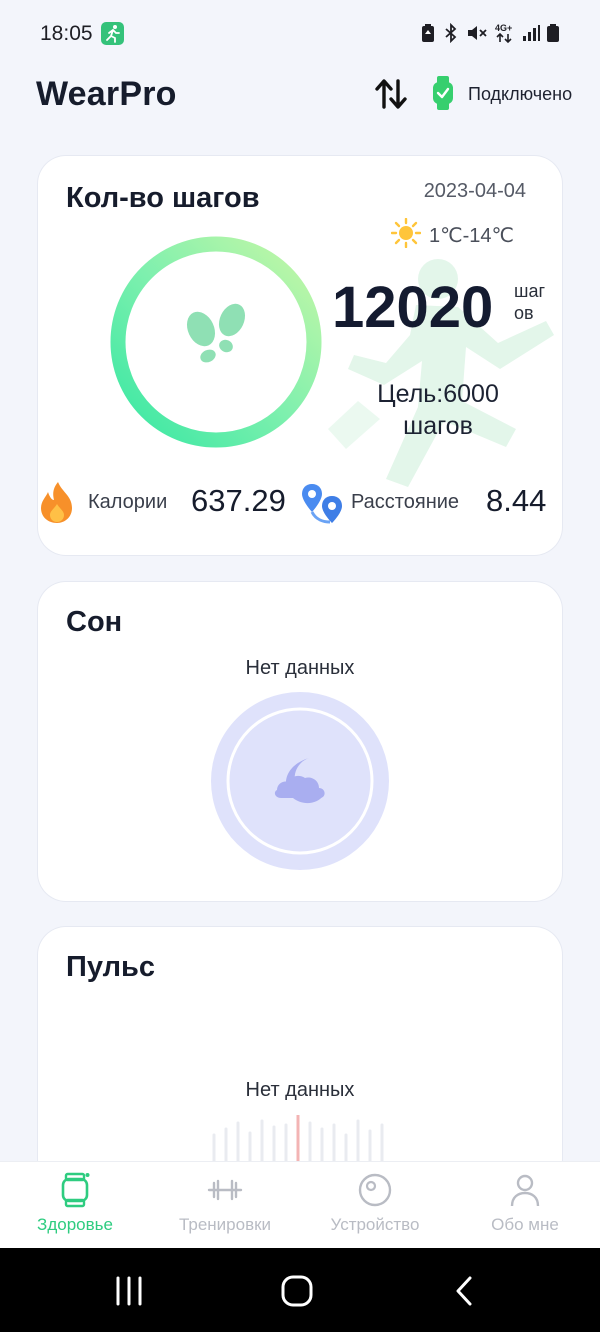 This screenshot has height=1332, width=600. What do you see at coordinates (94, 622) in the screenshot?
I see `sleep-card-title: Сон` at bounding box center [94, 622].